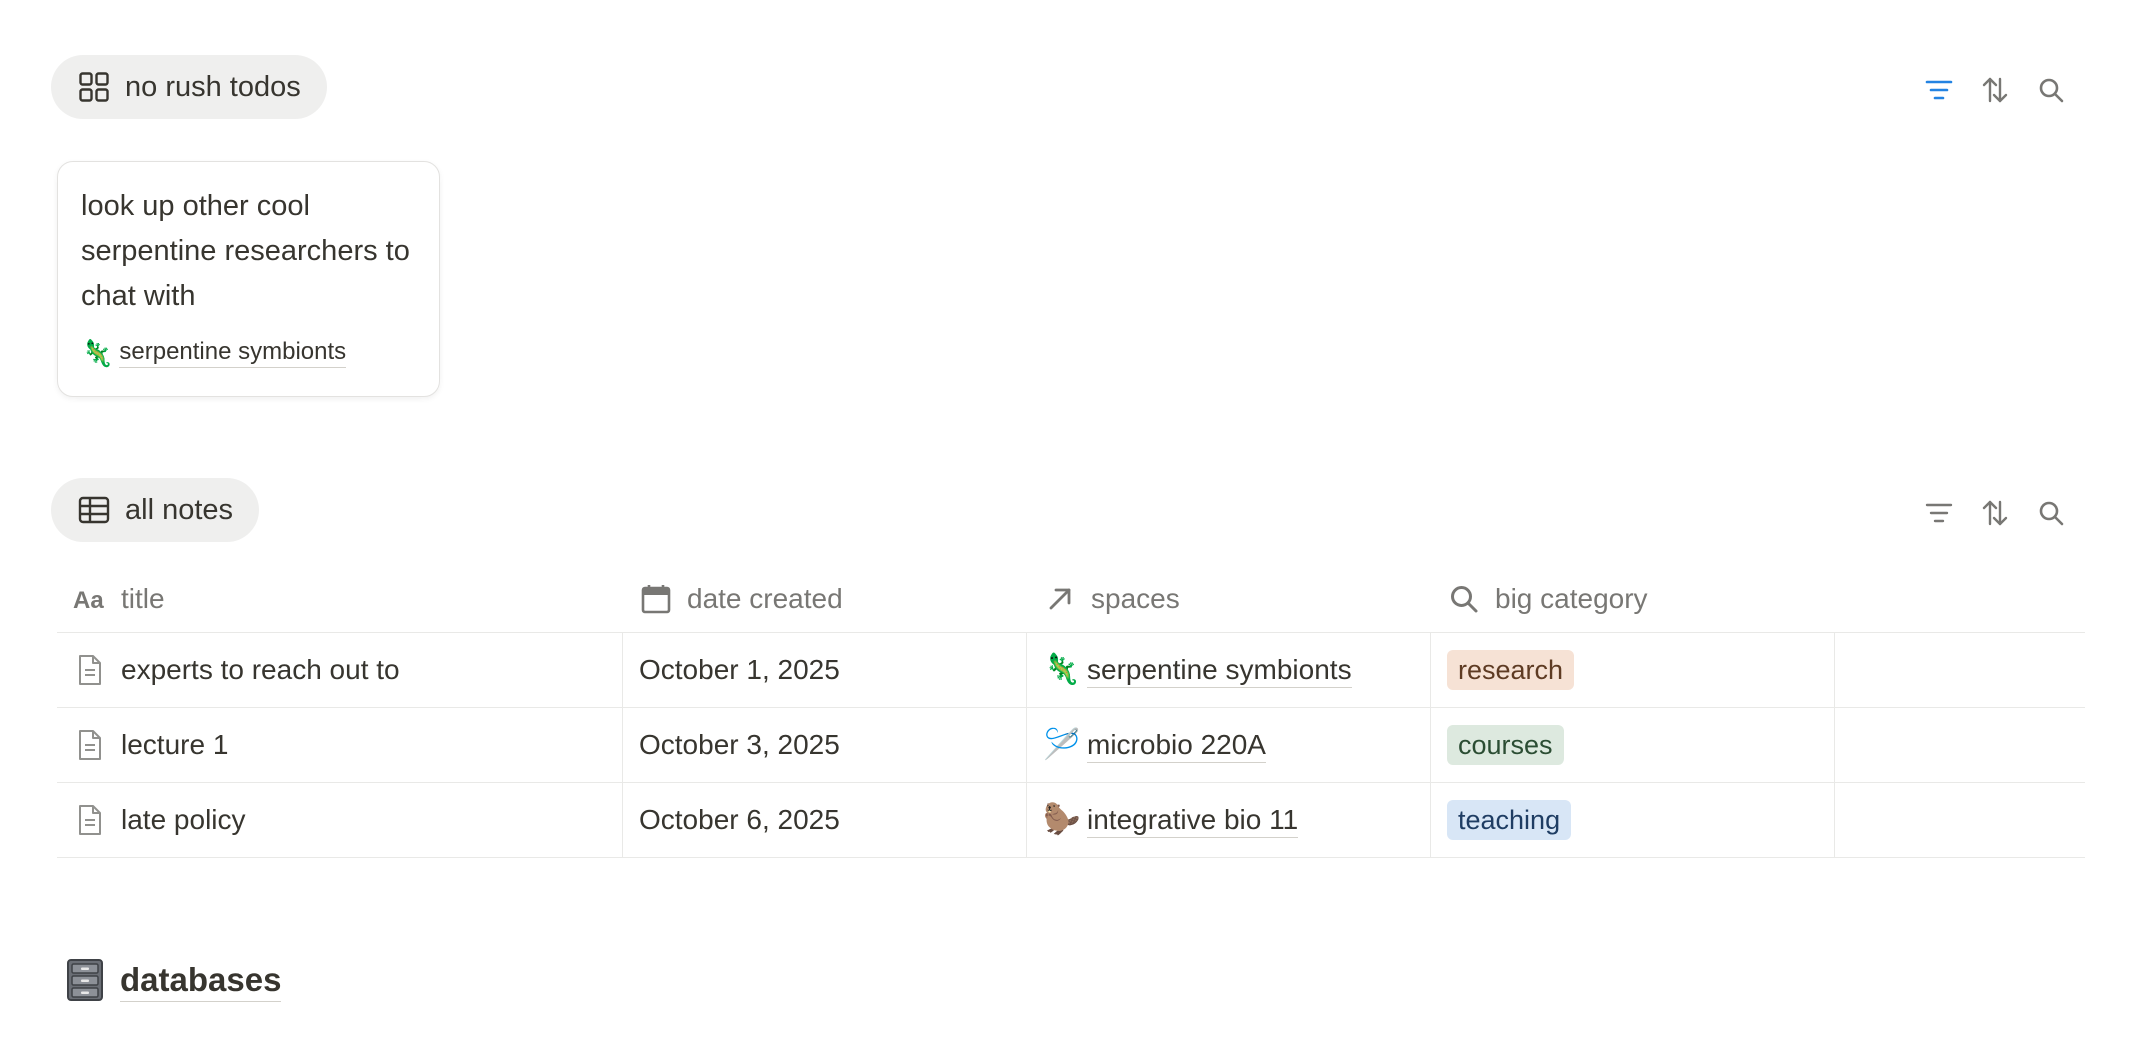 The width and height of the screenshot is (2138, 1052). What do you see at coordinates (233, 352) in the screenshot?
I see `card-space-label: serpentine symbionts` at bounding box center [233, 352].